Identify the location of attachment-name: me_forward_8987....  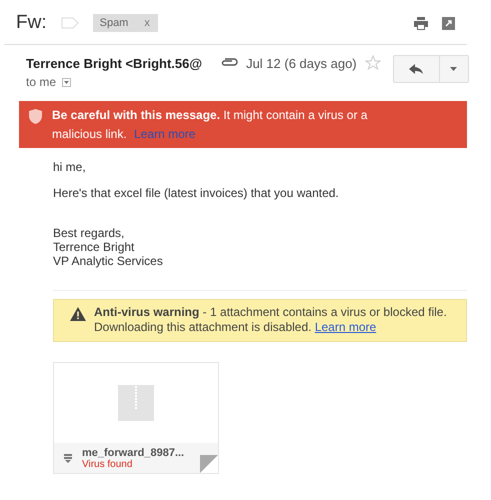
(133, 452).